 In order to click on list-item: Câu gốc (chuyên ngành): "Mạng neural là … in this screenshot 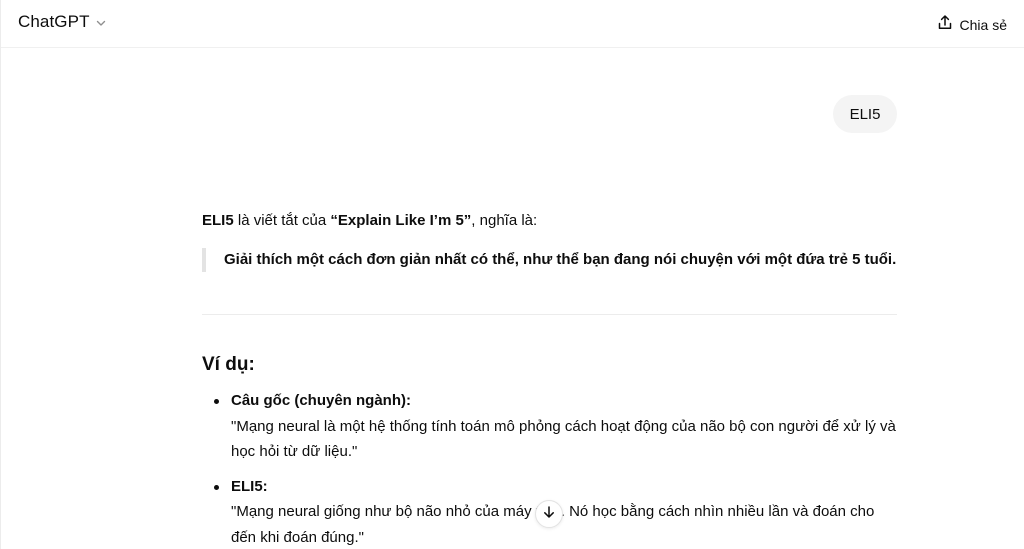, I will do `click(549, 426)`.